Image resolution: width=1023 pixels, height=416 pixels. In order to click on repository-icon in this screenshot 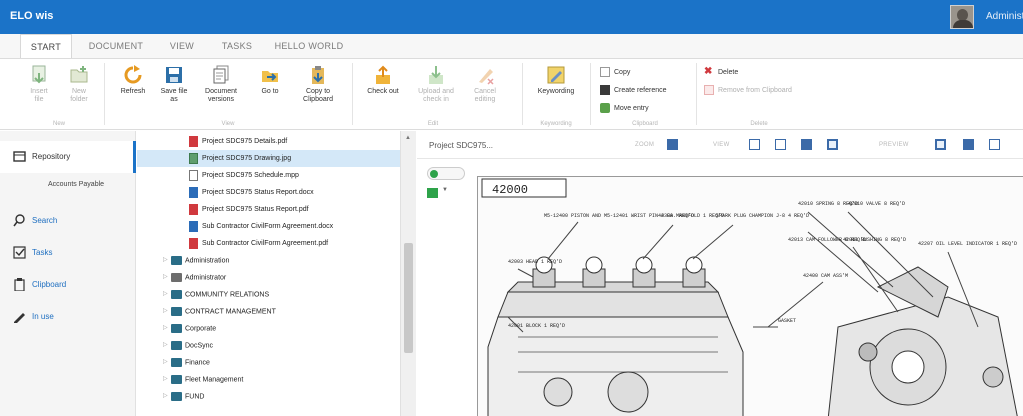, I will do `click(19, 156)`.